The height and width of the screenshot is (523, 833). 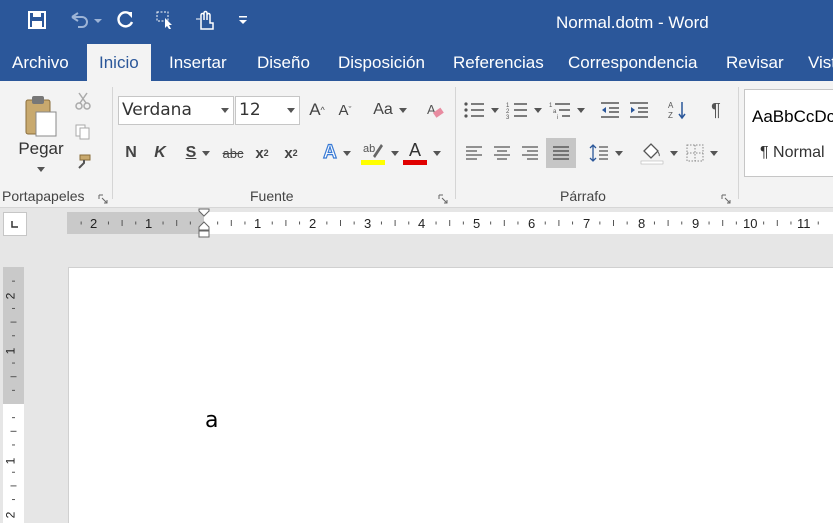 What do you see at coordinates (726, 197) in the screenshot?
I see `paragraph-launcher-icon` at bounding box center [726, 197].